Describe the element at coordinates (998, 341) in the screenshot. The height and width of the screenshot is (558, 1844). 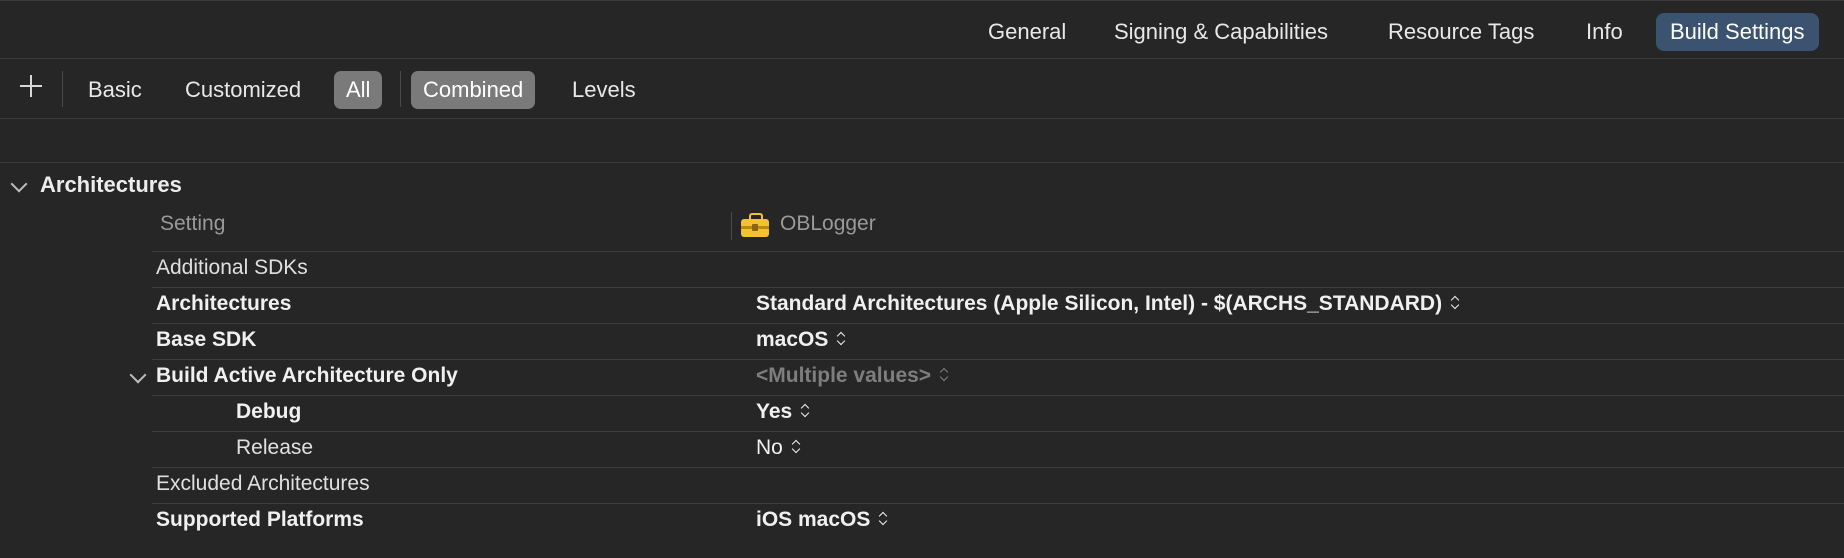
I see `setting-row-base-sdk: Base SDK macOS` at that location.